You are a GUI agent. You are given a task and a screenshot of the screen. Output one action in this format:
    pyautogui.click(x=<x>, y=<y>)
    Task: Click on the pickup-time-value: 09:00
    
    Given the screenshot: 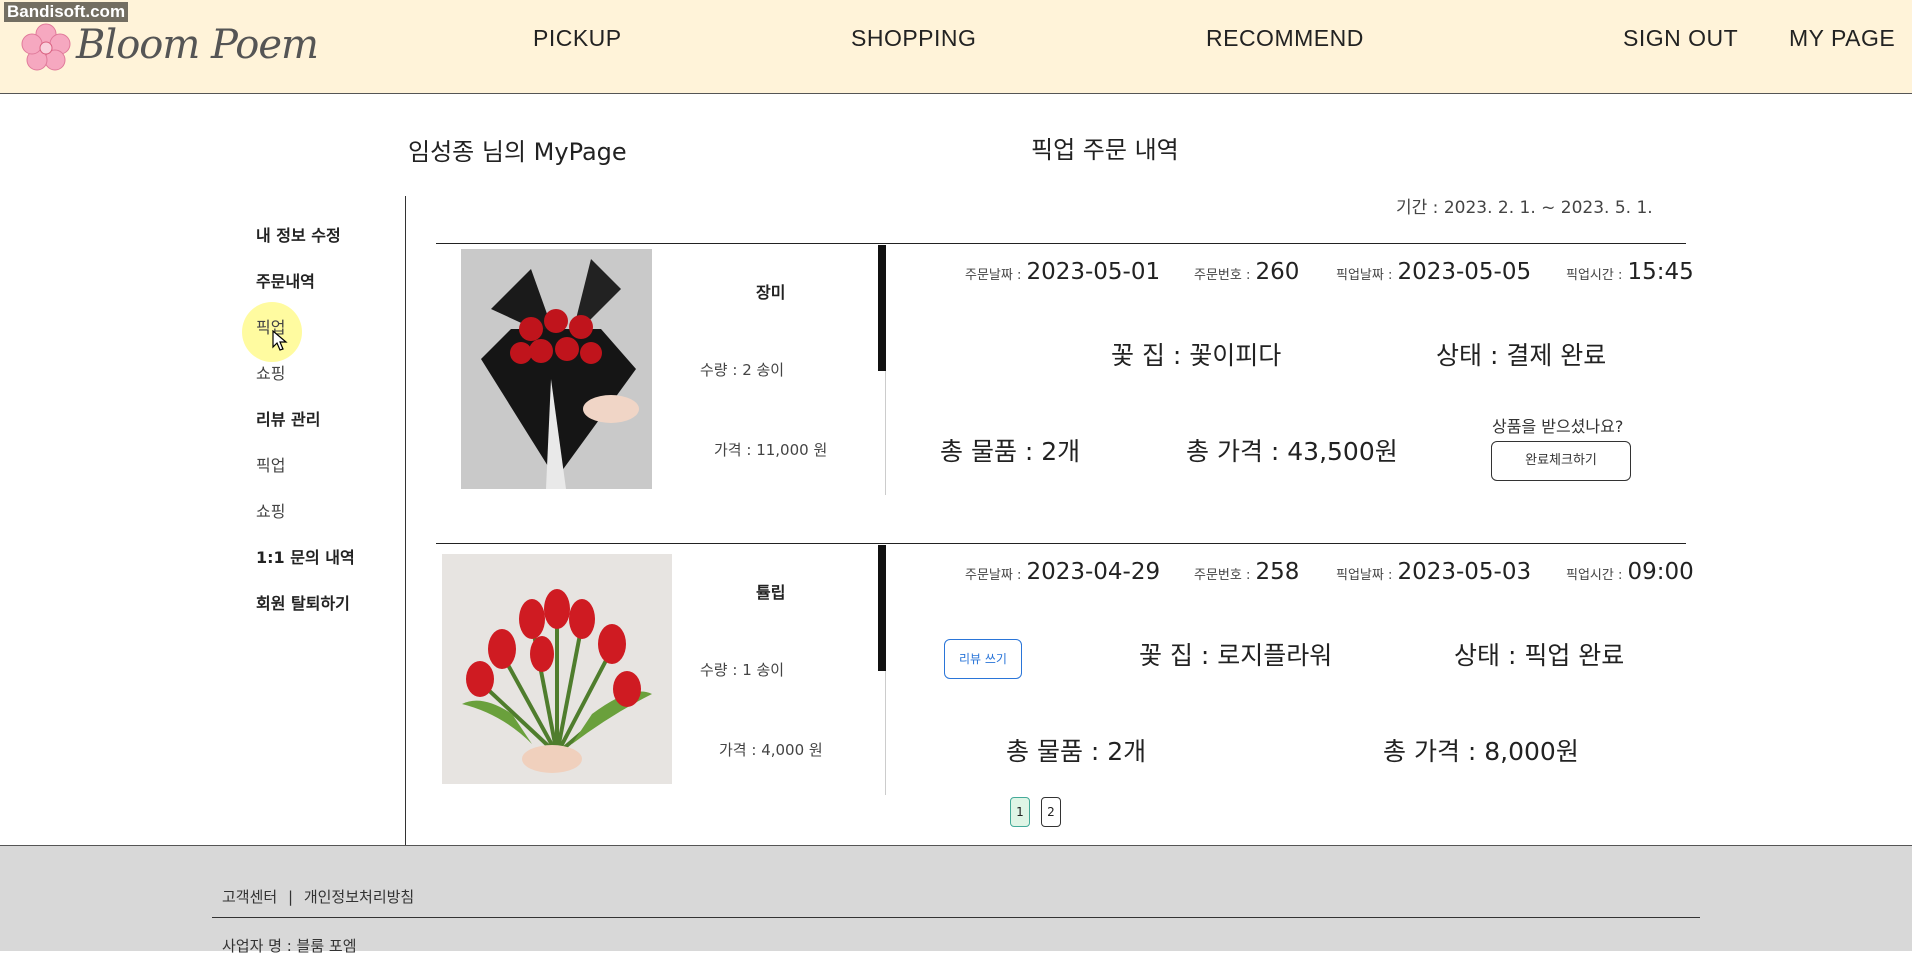 What is the action you would take?
    pyautogui.click(x=1660, y=572)
    